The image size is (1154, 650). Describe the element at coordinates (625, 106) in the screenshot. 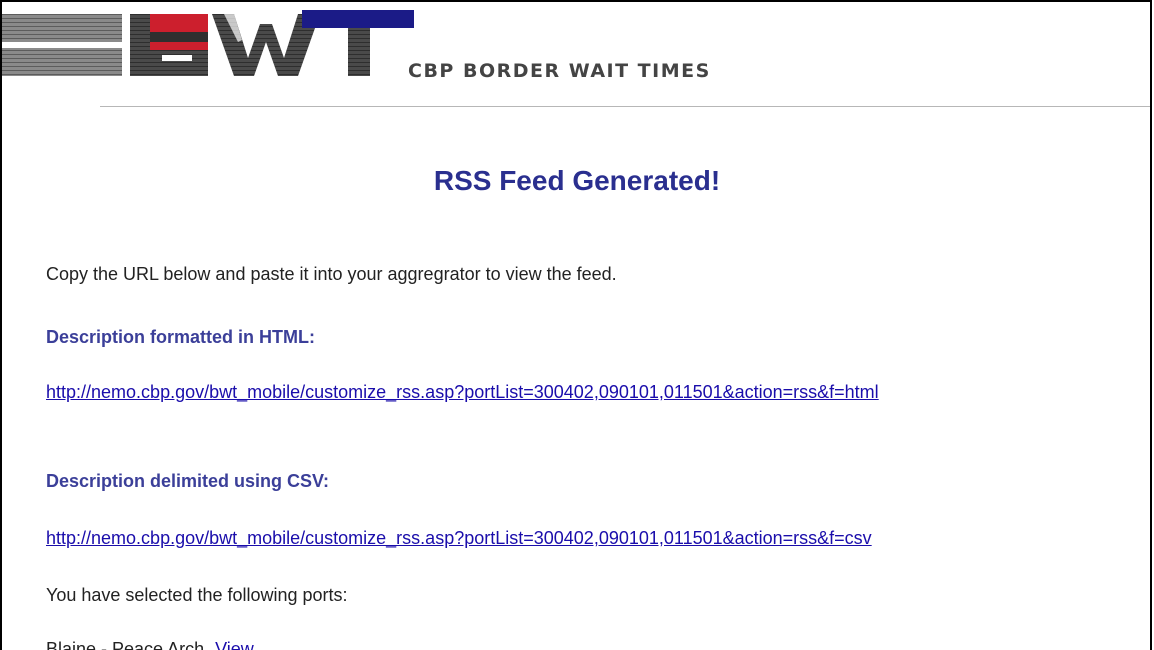

I see `header-divider` at that location.